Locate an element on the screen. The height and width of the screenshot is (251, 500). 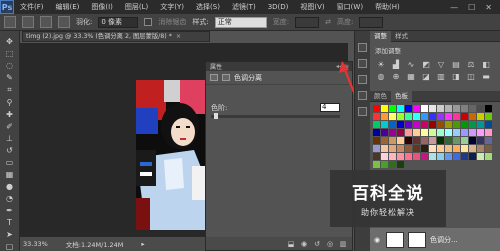
menu-image: 图像(I) is located at coordinates (102, 7).